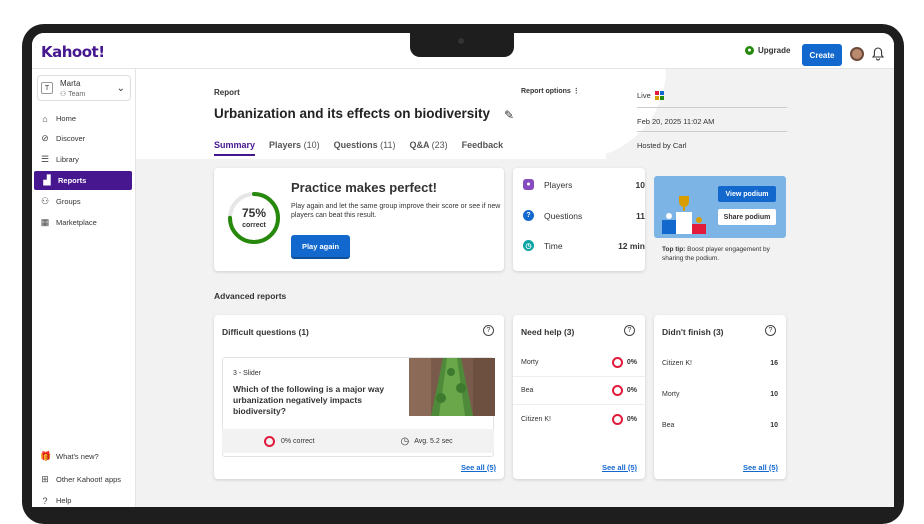 The height and width of the screenshot is (524, 924). What do you see at coordinates (822, 55) in the screenshot?
I see `create-button: Create` at bounding box center [822, 55].